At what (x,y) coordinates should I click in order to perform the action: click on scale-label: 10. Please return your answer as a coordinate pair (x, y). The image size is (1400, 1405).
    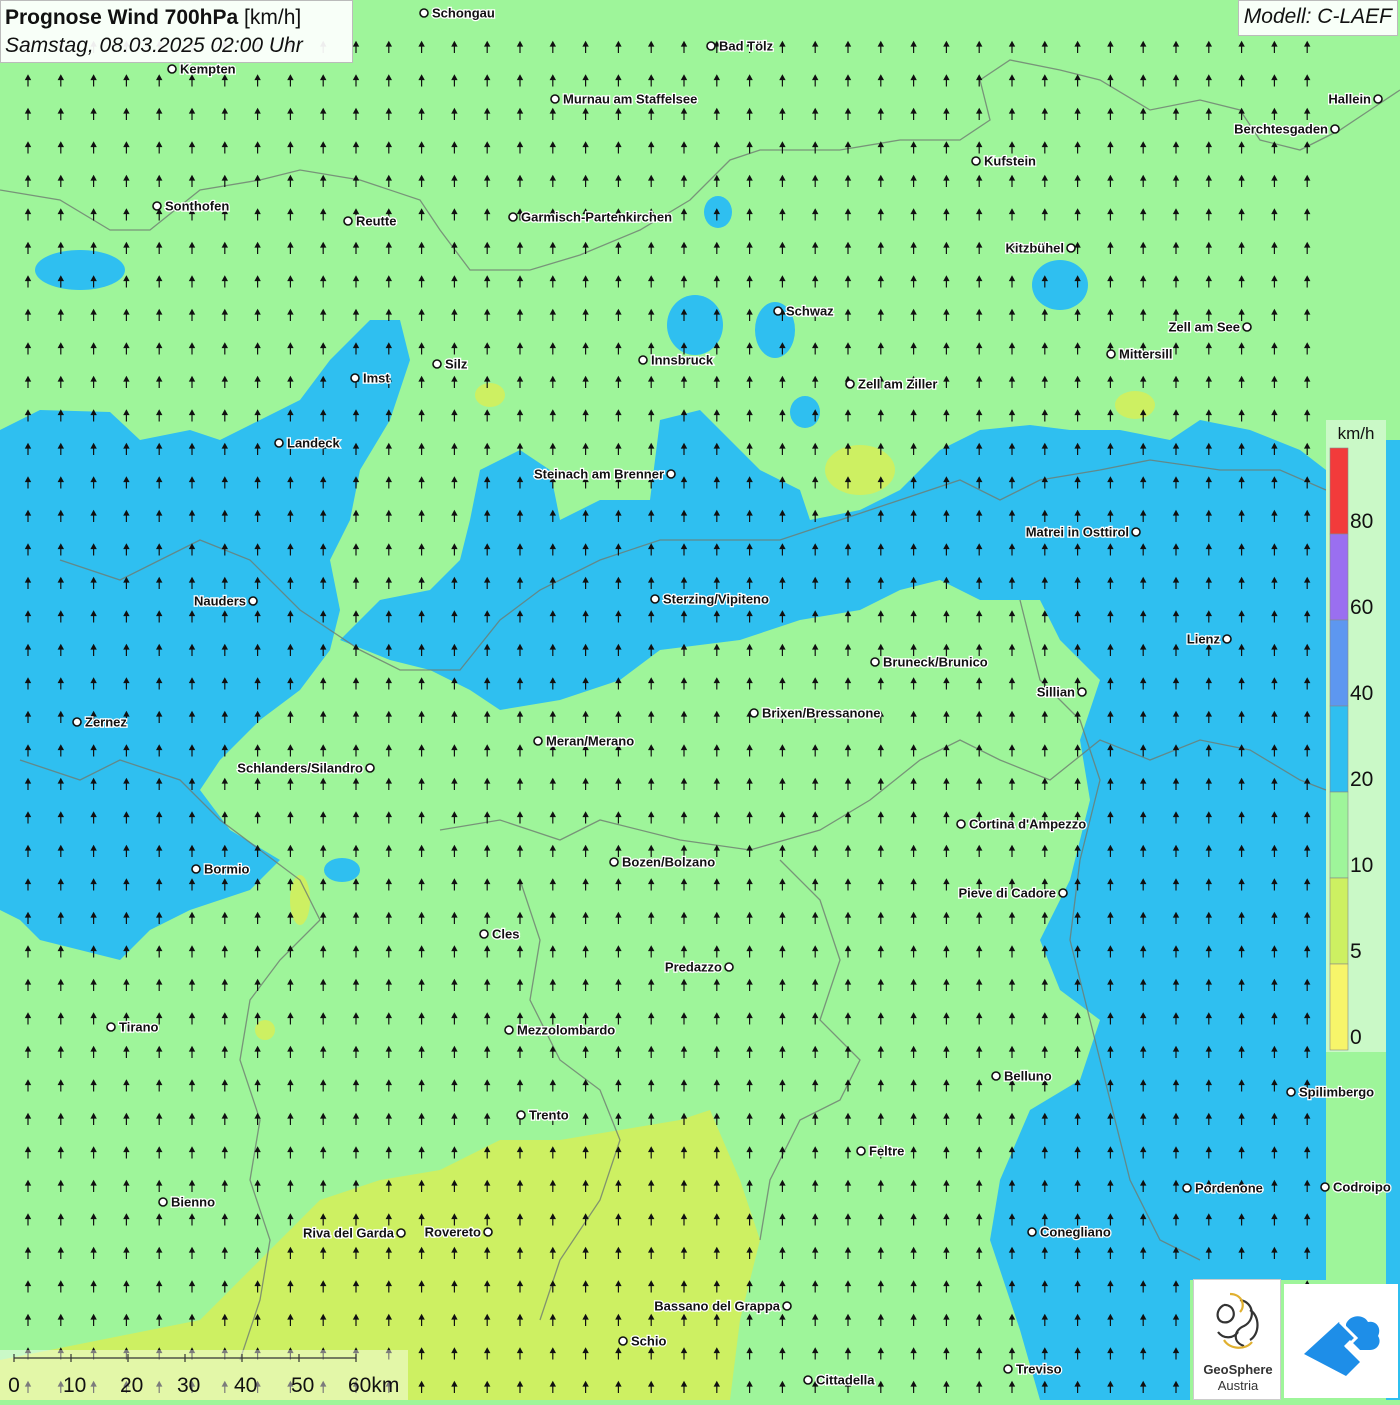
    Looking at the image, I should click on (74, 1385).